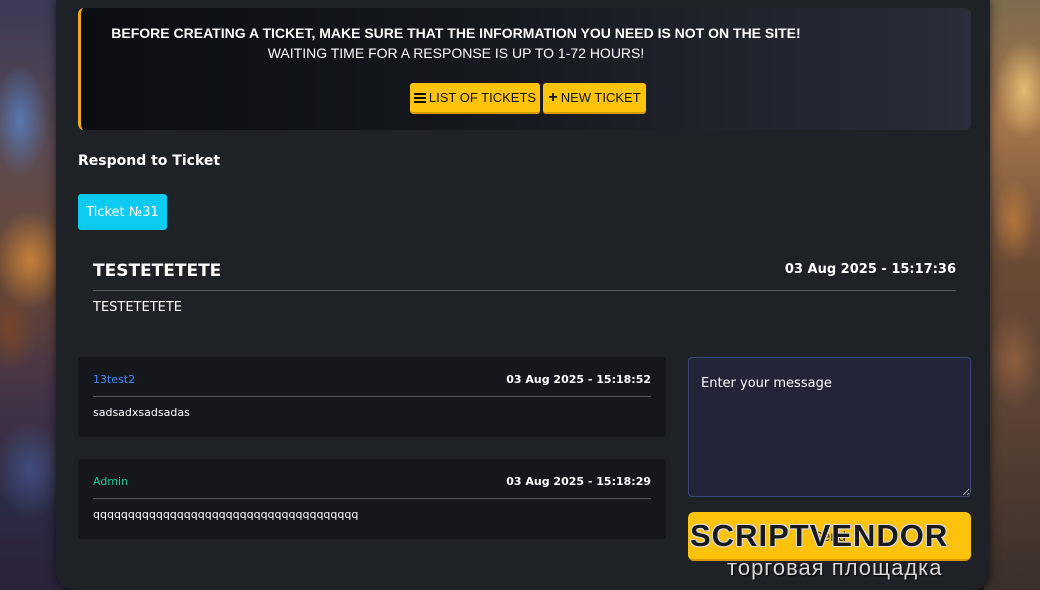 The image size is (1040, 590). What do you see at coordinates (870, 269) in the screenshot?
I see `ticket-date: 03 Aug 2025 - 15:17:36` at bounding box center [870, 269].